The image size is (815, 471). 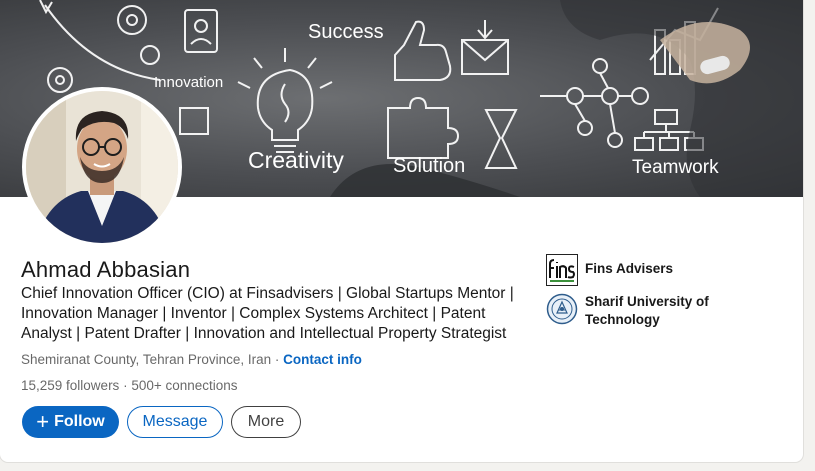 I want to click on banner-word-success: Success, so click(x=346, y=32).